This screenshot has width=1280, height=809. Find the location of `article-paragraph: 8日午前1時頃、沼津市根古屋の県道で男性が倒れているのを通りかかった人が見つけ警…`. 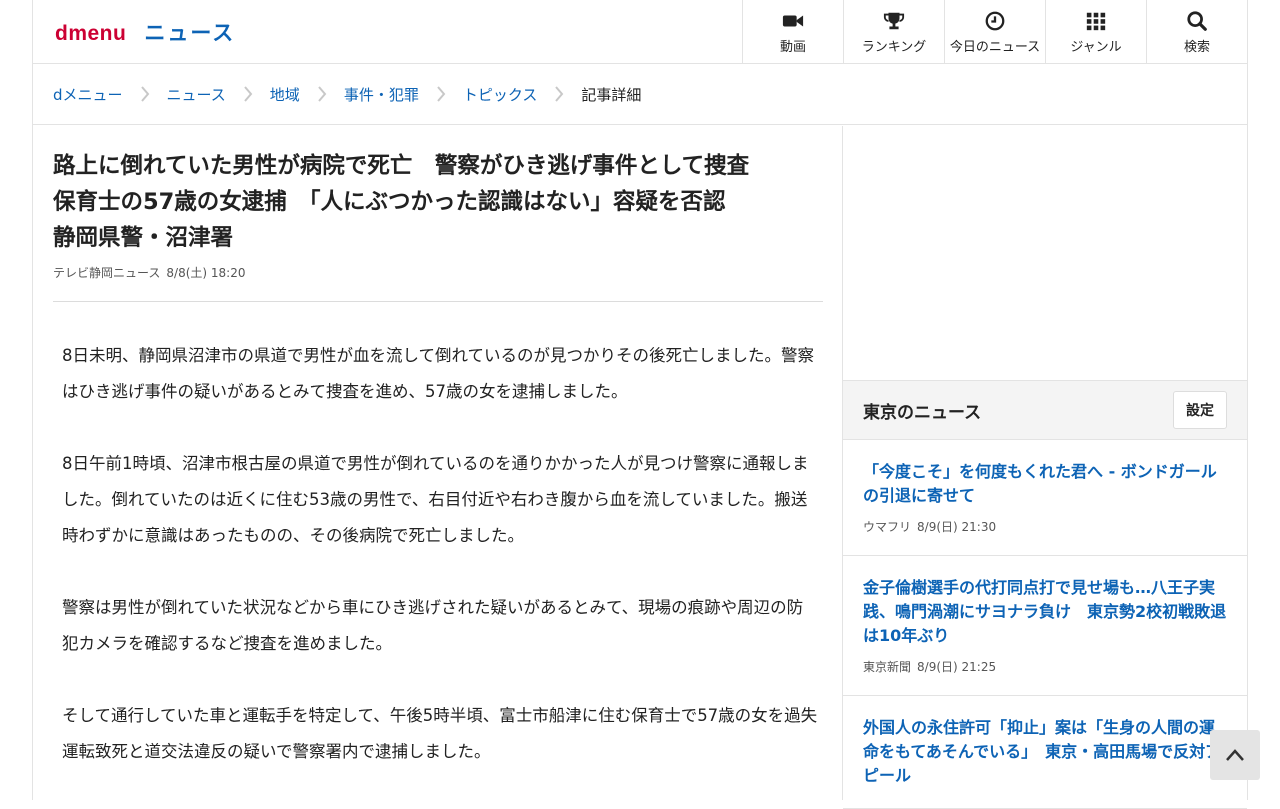

article-paragraph: 8日午前1時頃、沼津市根古屋の県道で男性が倒れているのを通りかかった人が見つけ警… is located at coordinates (435, 499).